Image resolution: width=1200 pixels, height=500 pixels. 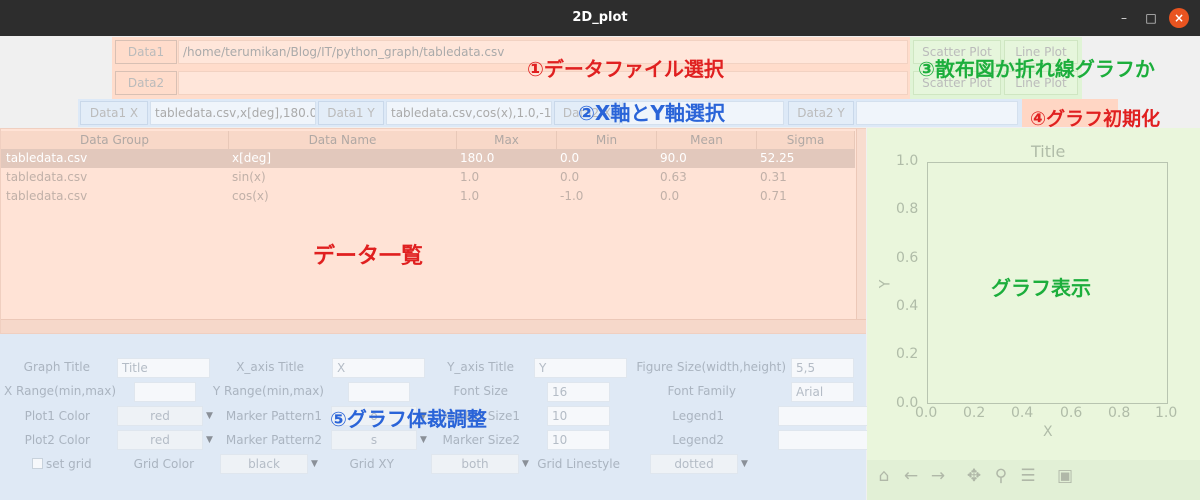 What do you see at coordinates (773, 177) in the screenshot?
I see `table-cell: 0.31` at bounding box center [773, 177].